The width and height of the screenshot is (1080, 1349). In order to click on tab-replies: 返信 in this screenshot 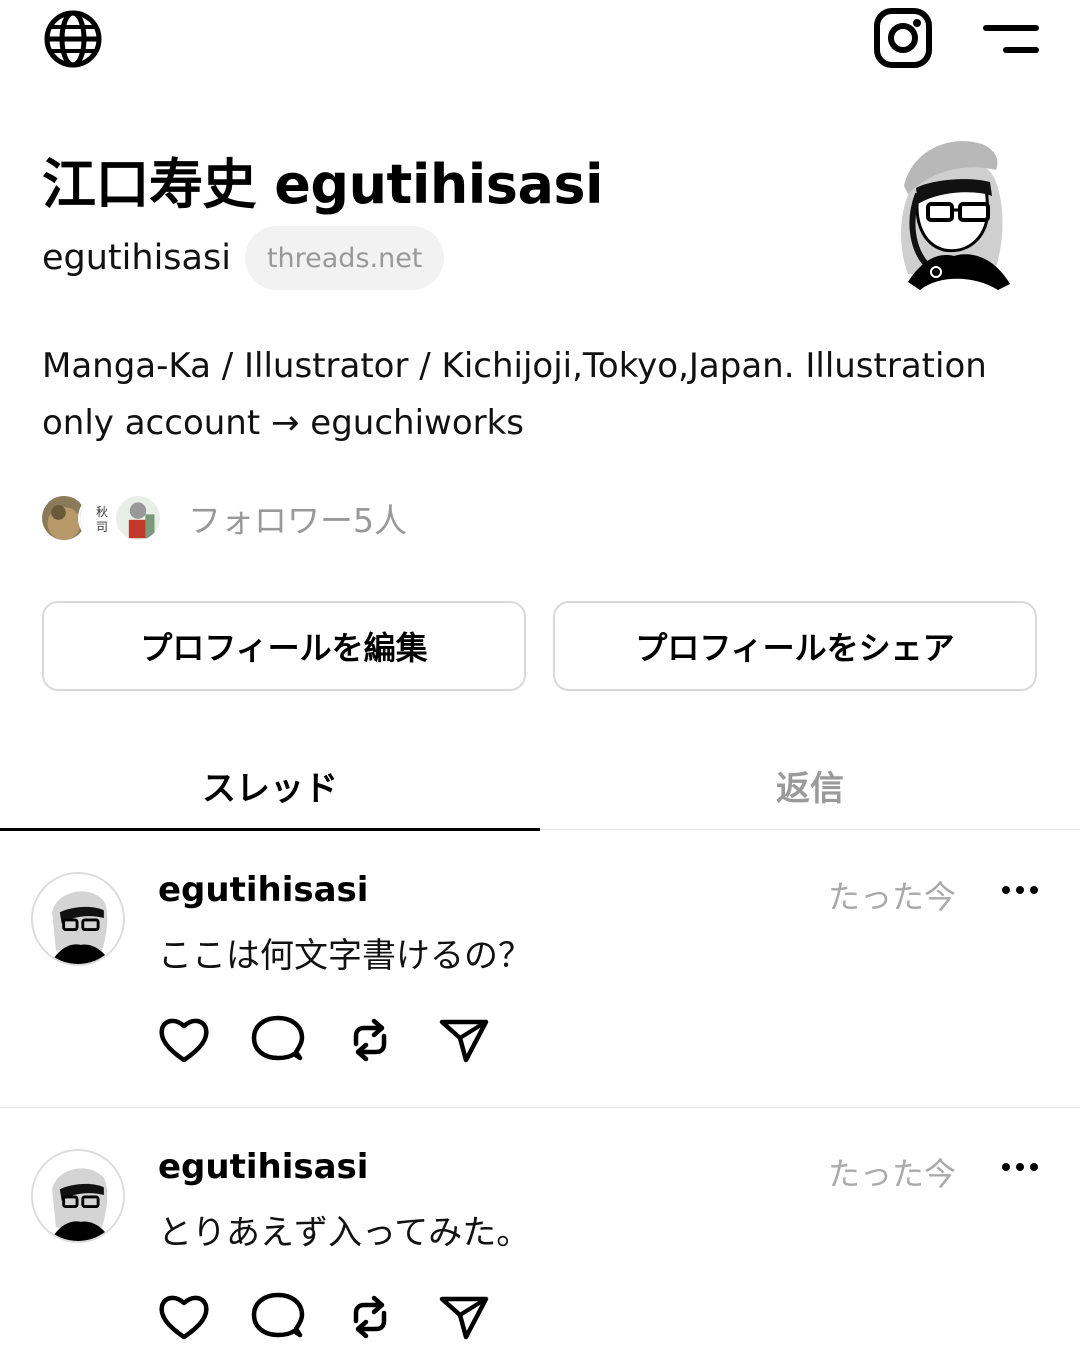, I will do `click(810, 785)`.